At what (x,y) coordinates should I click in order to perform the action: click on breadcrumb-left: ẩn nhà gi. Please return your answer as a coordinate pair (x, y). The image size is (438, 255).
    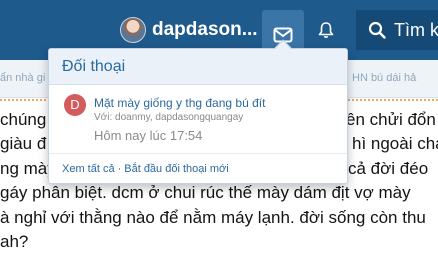
    Looking at the image, I should click on (22, 78).